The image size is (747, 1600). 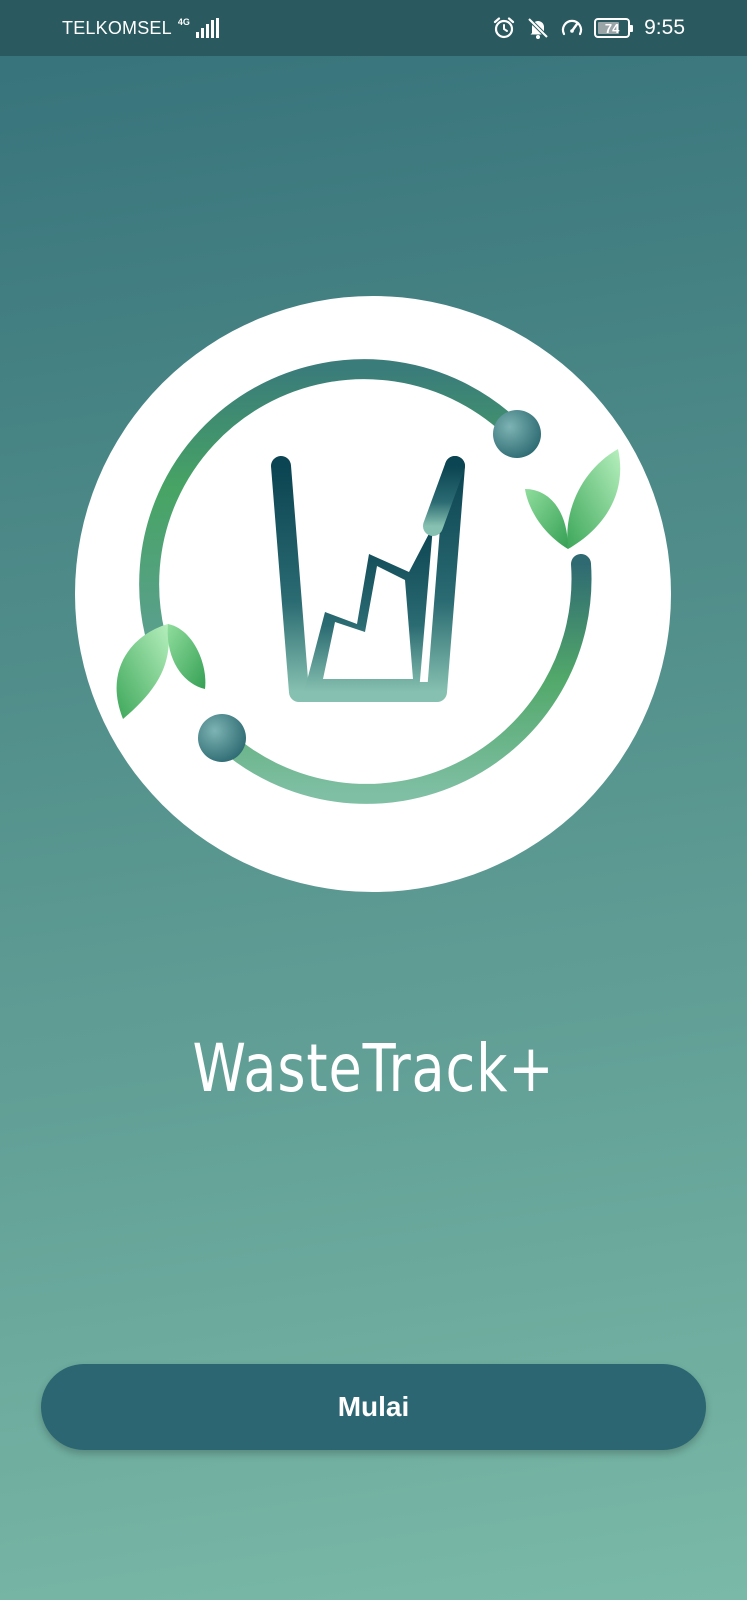 What do you see at coordinates (117, 27) in the screenshot?
I see `carrier-name: TELKOMSEL` at bounding box center [117, 27].